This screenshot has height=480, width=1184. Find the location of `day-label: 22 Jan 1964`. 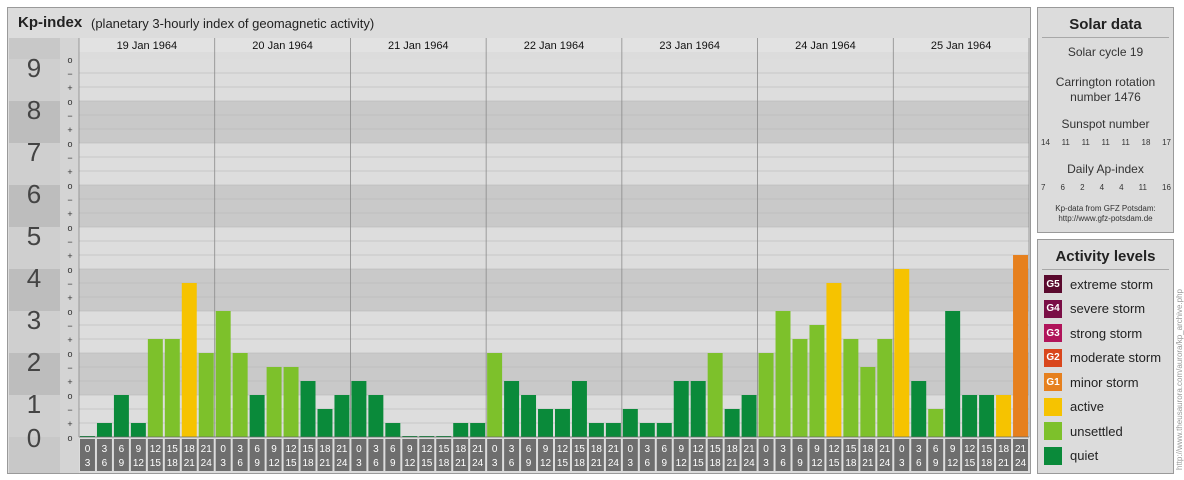

day-label: 22 Jan 1964 is located at coordinates (554, 46).